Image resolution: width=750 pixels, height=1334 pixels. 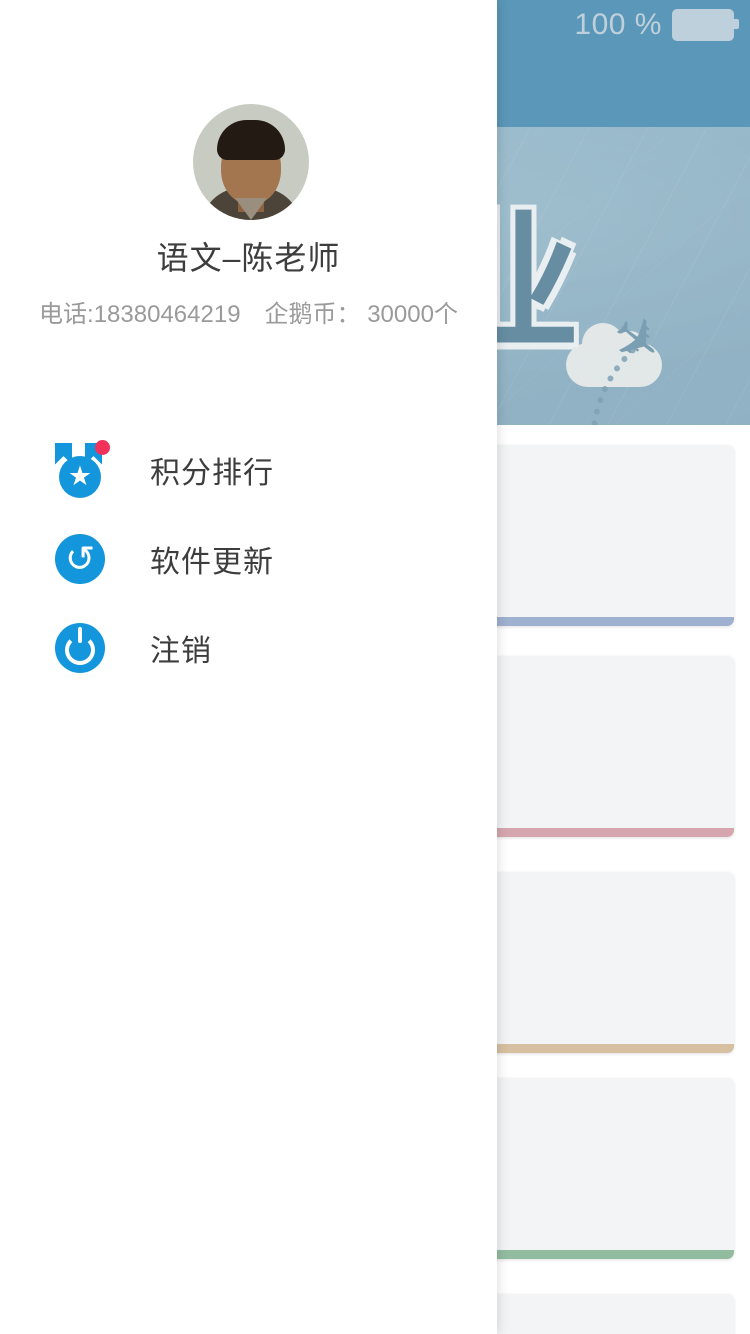 I want to click on medal-star-icon: ★, so click(x=81, y=468).